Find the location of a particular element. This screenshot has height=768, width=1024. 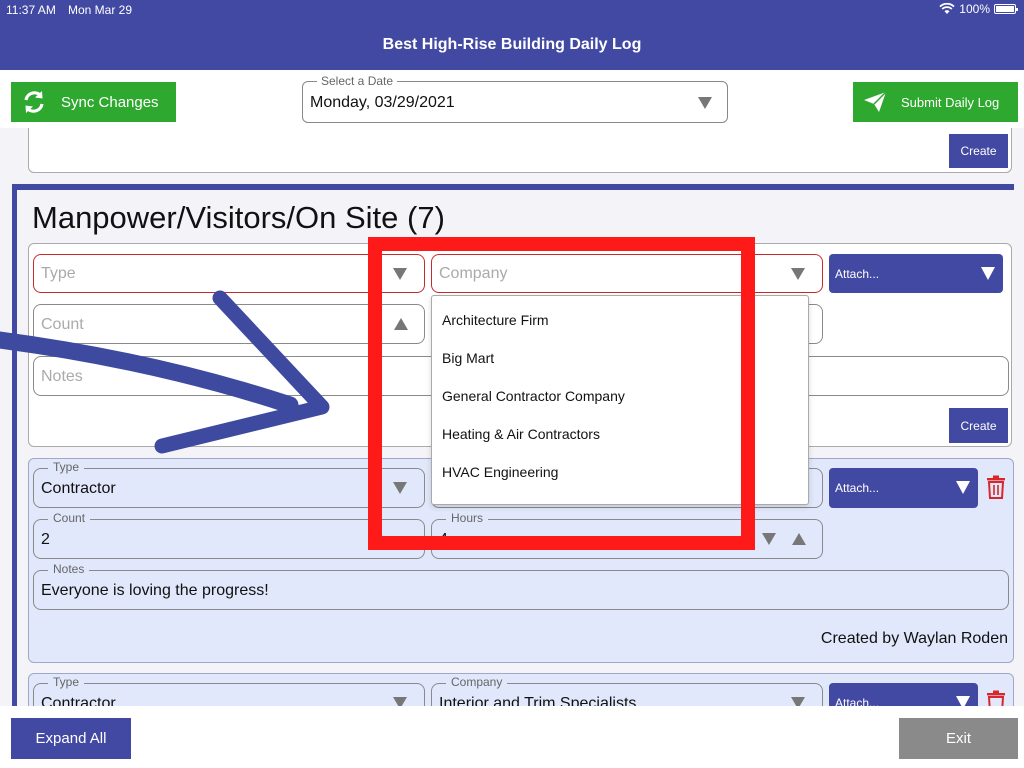

status-time: 11:37 AM is located at coordinates (31, 10).